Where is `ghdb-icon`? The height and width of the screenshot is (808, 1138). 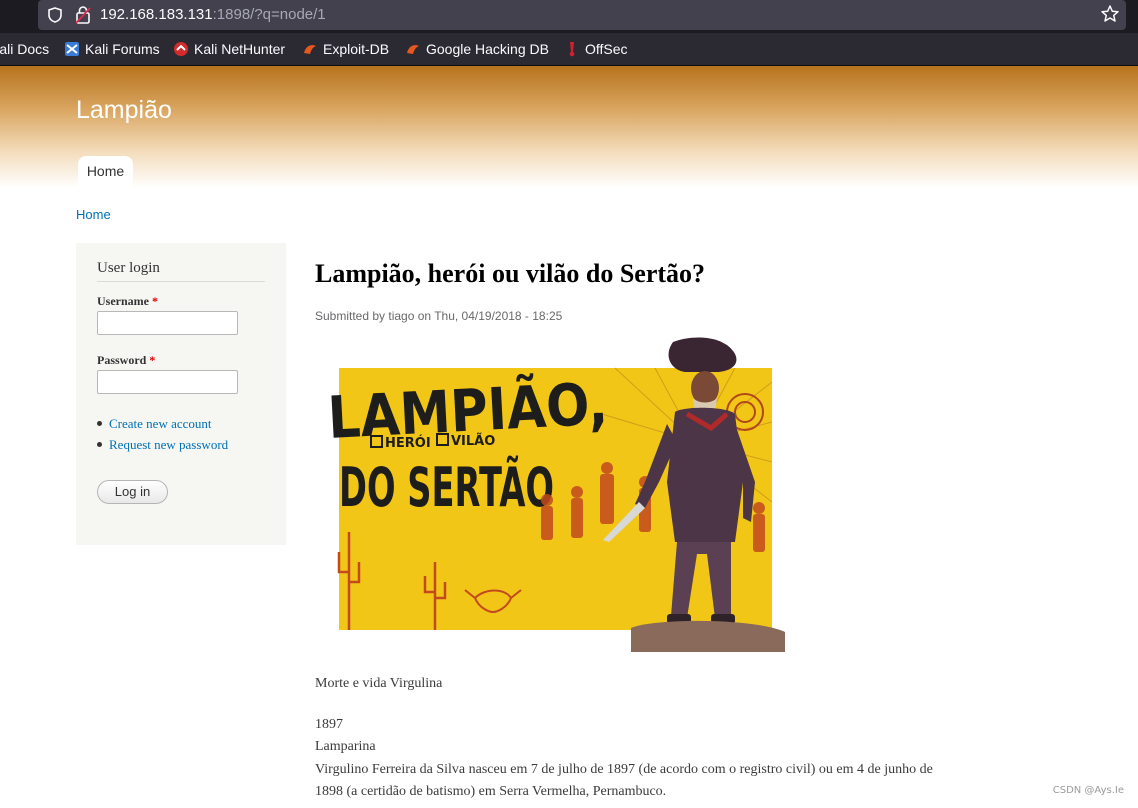 ghdb-icon is located at coordinates (413, 49).